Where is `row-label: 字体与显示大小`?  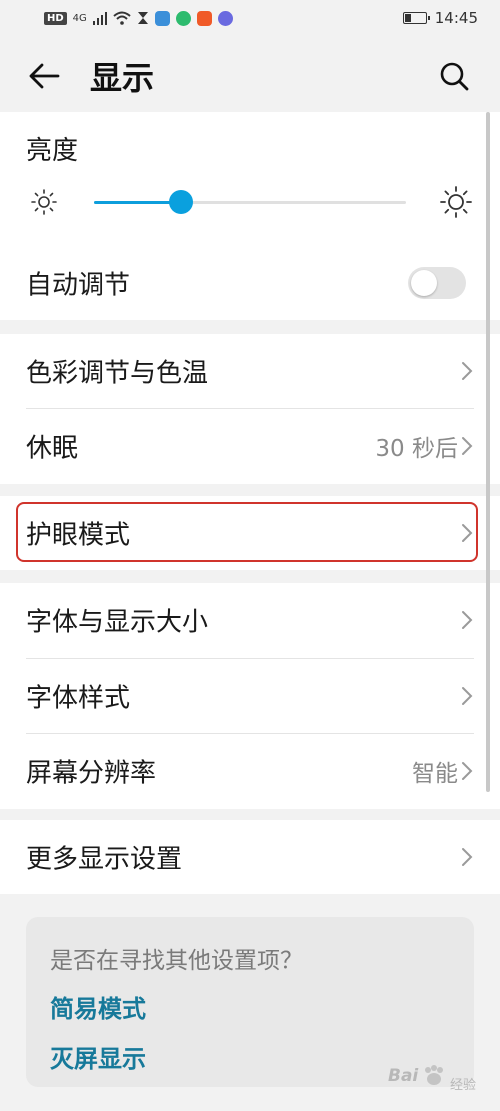
row-label: 字体与显示大小 is located at coordinates (117, 622).